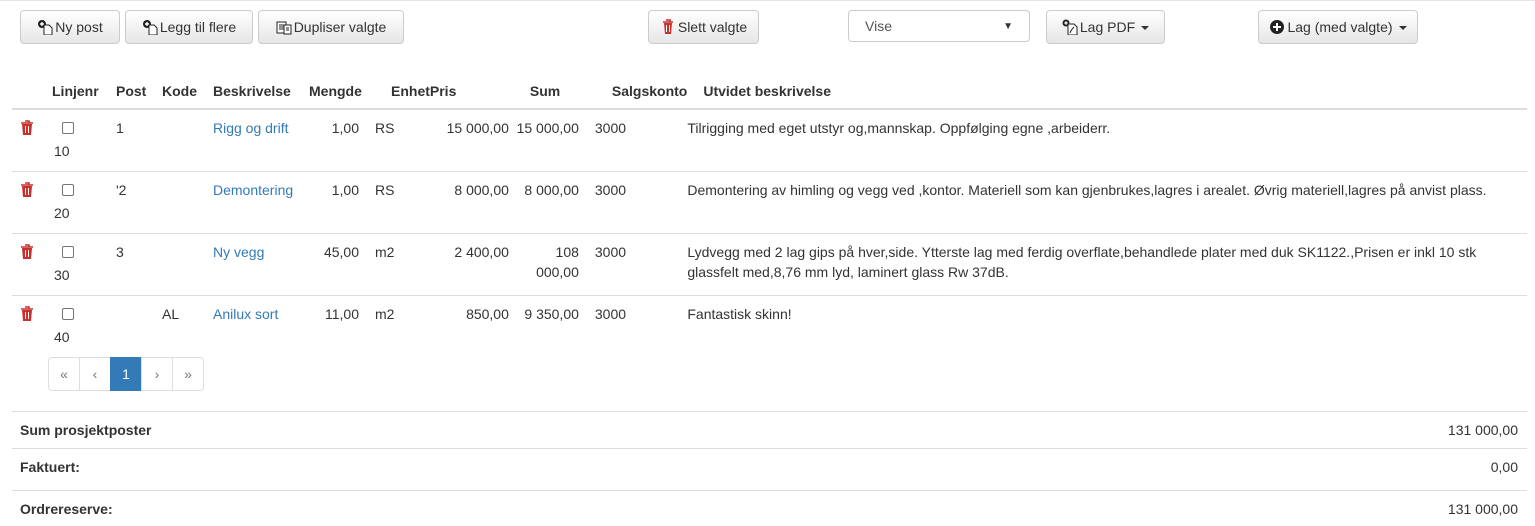 The width and height of the screenshot is (1535, 526). Describe the element at coordinates (1482, 429) in the screenshot. I see `sum-value: 131 000,00` at that location.